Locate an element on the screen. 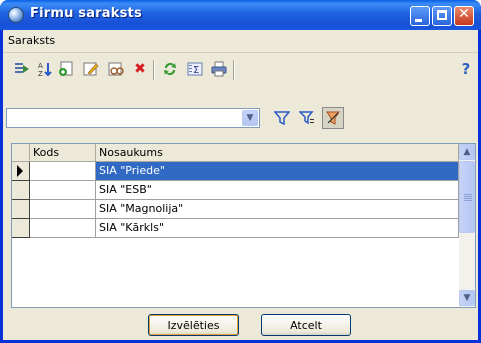  app-icon is located at coordinates (16, 15).